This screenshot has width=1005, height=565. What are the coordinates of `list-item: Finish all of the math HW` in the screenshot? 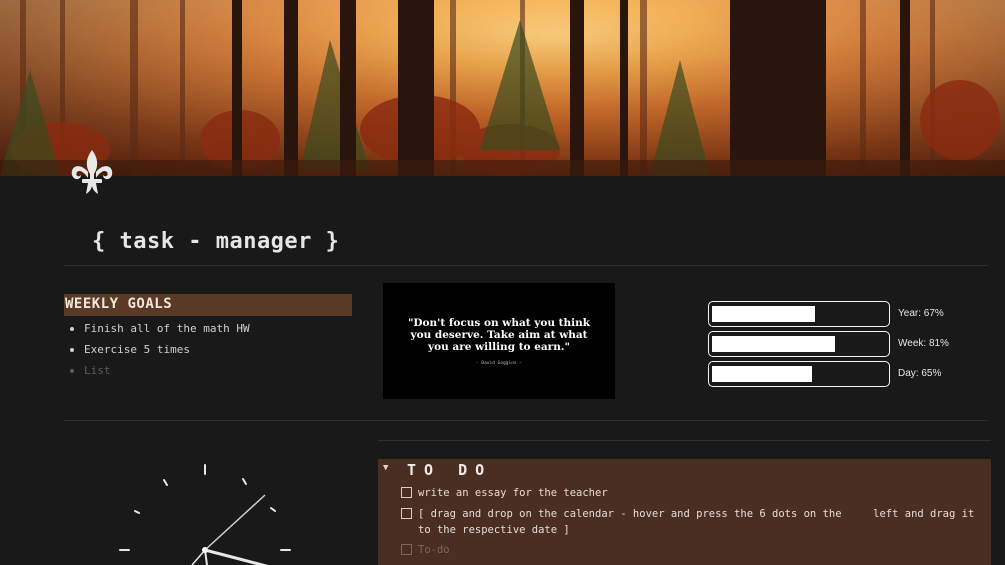 It's located at (160, 328).